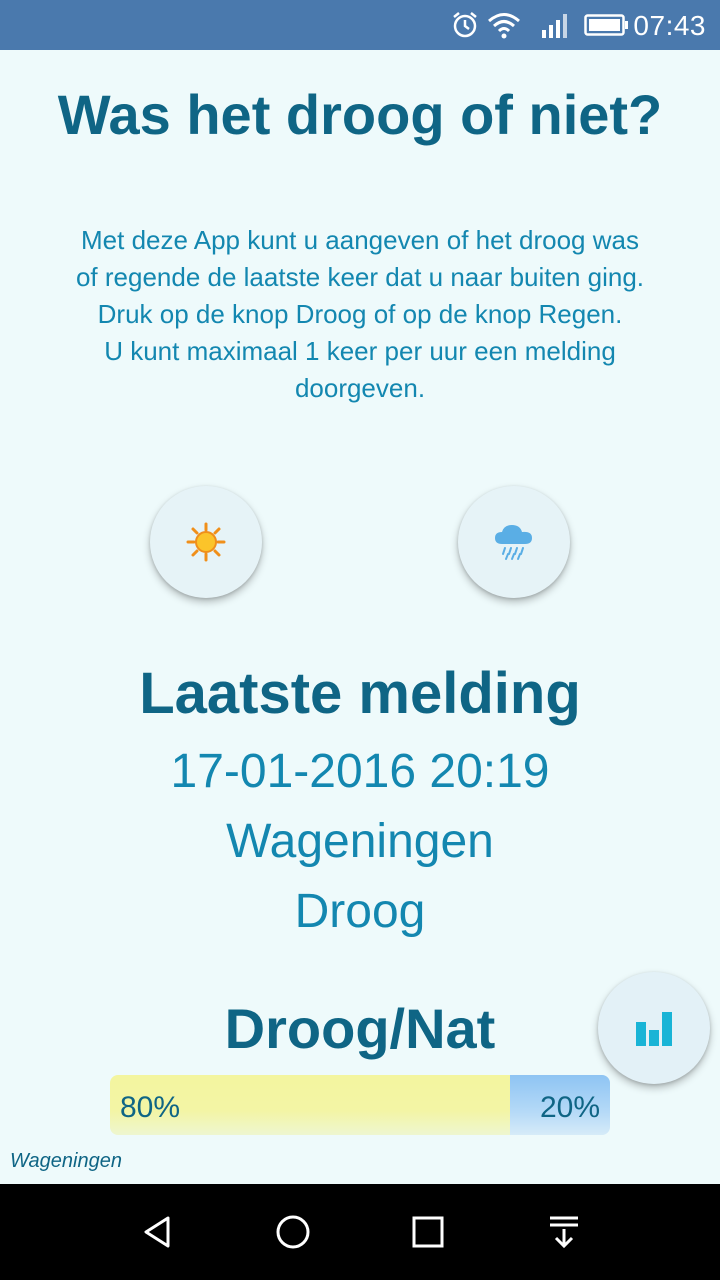 Image resolution: width=720 pixels, height=1280 pixels. Describe the element at coordinates (360, 114) in the screenshot. I see `page-title: Was het droog of niet?` at that location.